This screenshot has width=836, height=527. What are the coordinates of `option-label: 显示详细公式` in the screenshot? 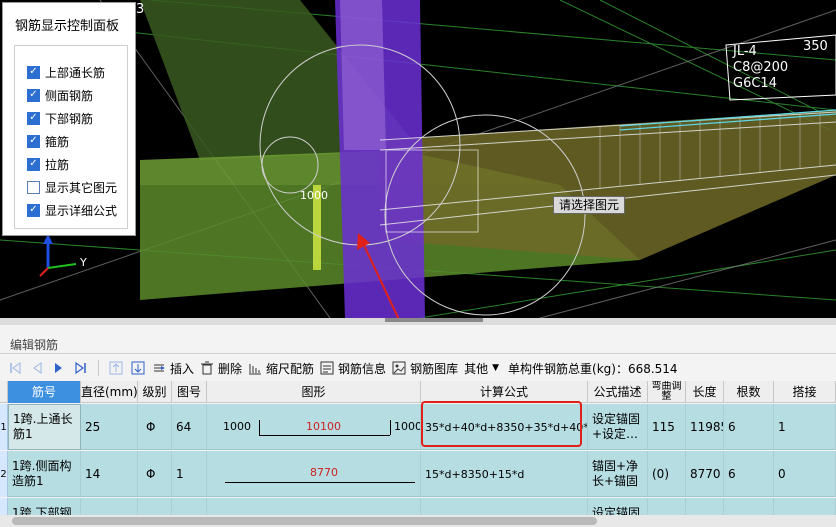 It's located at (81, 210).